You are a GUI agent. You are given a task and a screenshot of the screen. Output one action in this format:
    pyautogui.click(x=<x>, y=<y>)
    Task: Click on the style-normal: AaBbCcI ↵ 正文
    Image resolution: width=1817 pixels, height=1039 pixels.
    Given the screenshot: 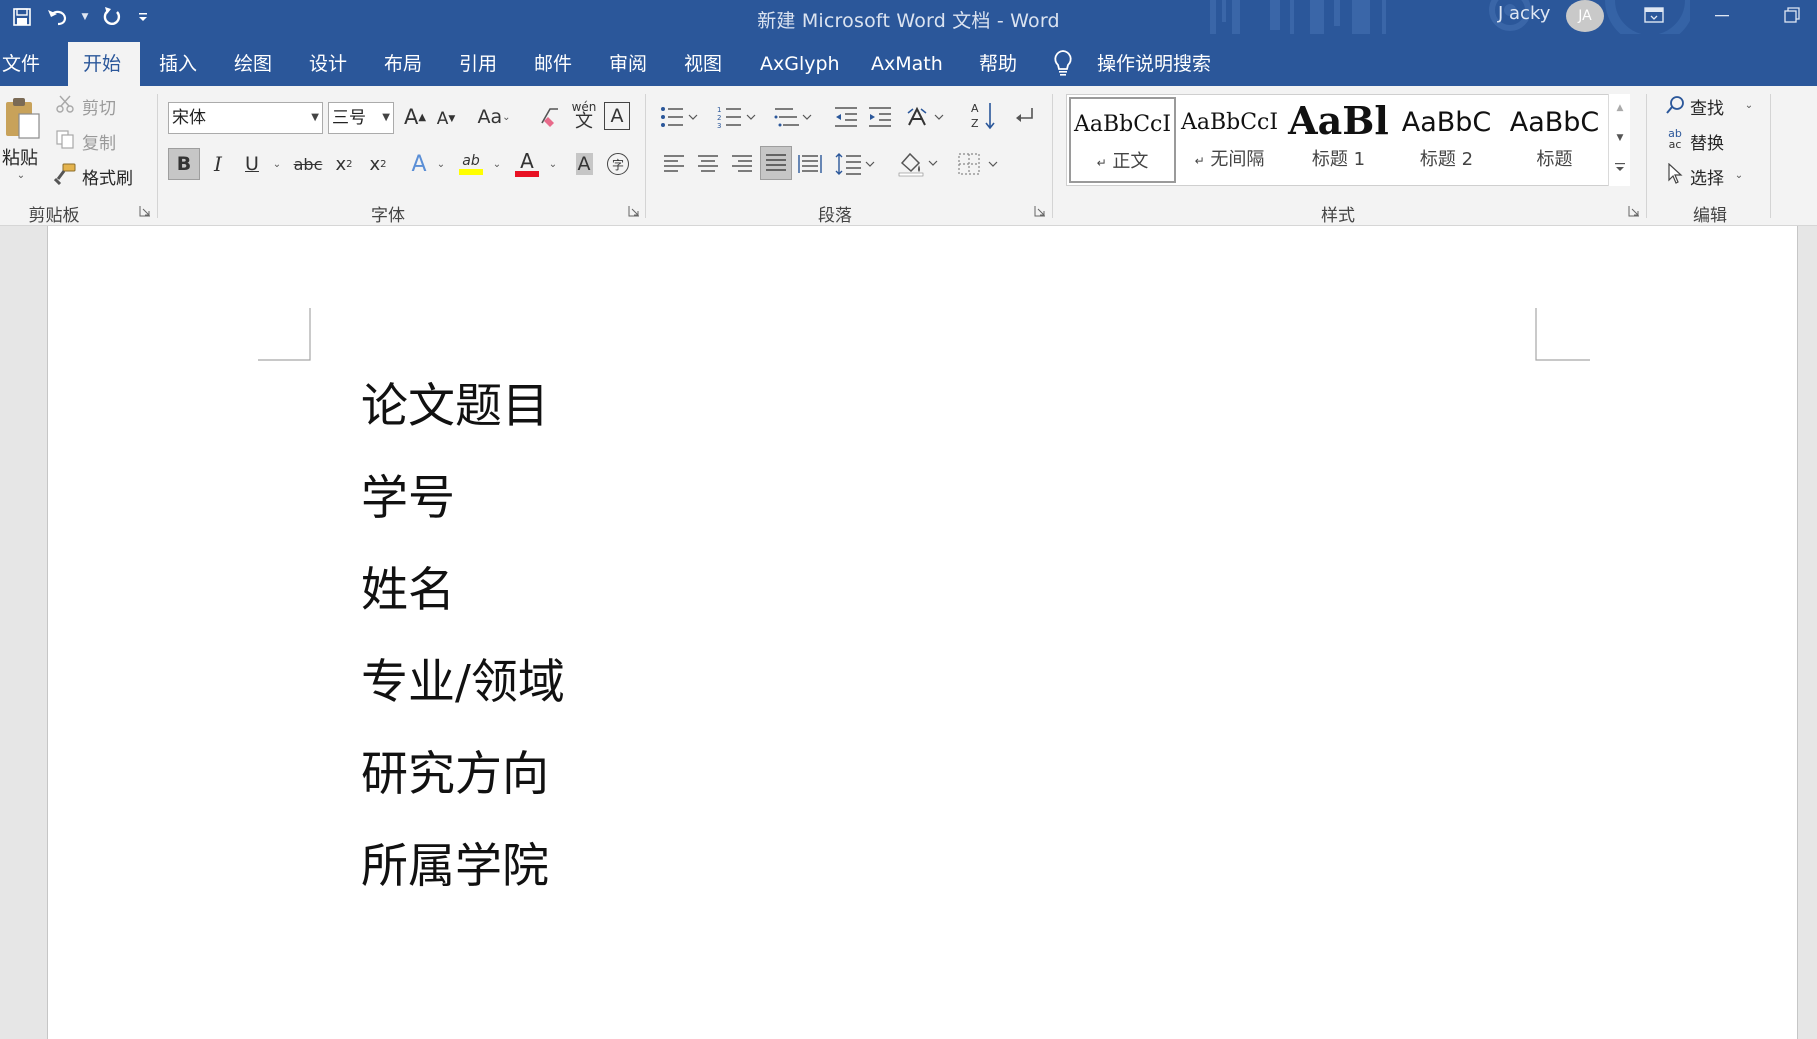 What is the action you would take?
    pyautogui.click(x=1122, y=140)
    